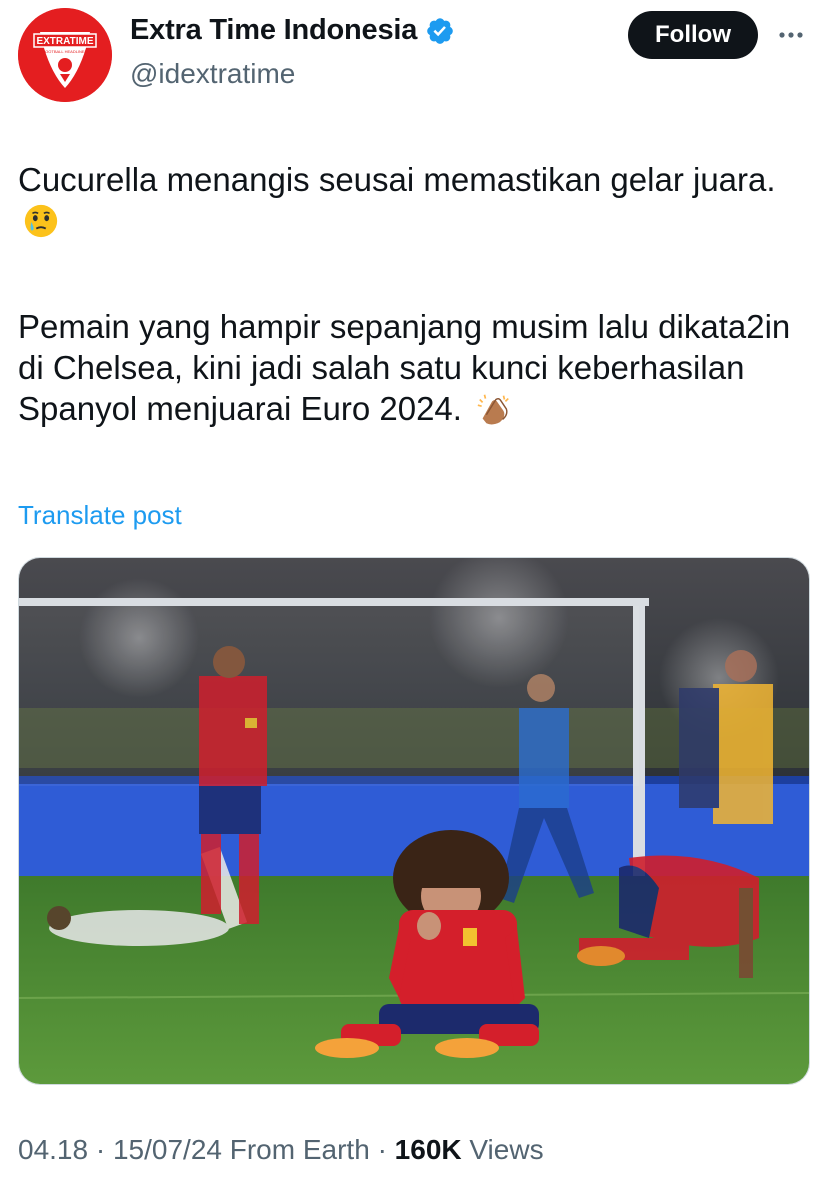  Describe the element at coordinates (273, 30) in the screenshot. I see `display-name: Extra Time Indonesia` at that location.